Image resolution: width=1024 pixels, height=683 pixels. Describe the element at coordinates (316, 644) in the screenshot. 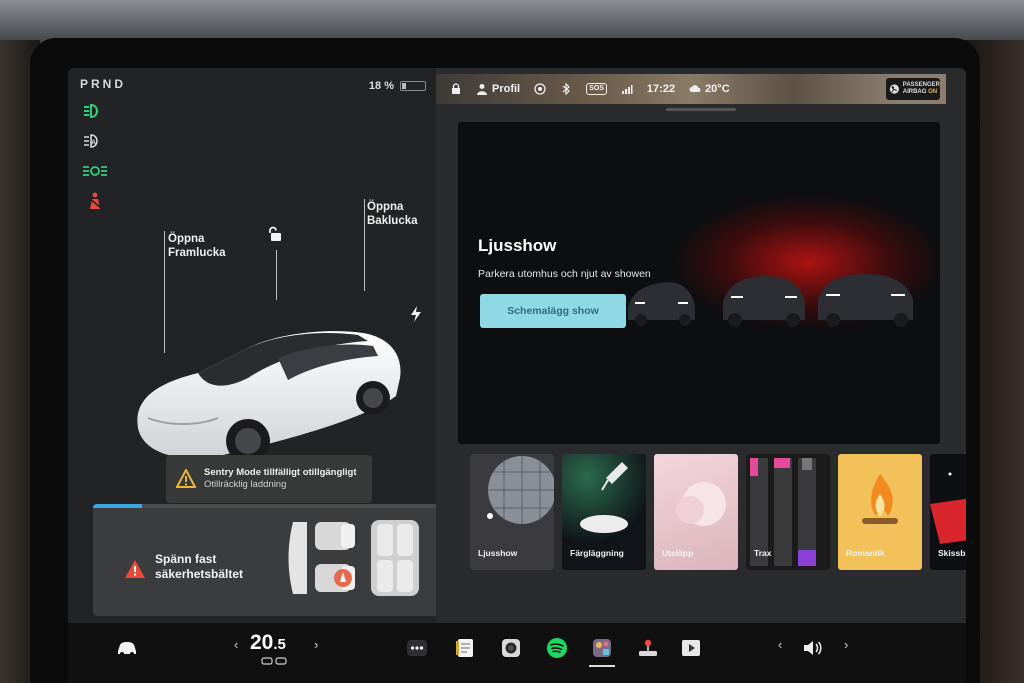

I see `temp-up-button: ›` at that location.